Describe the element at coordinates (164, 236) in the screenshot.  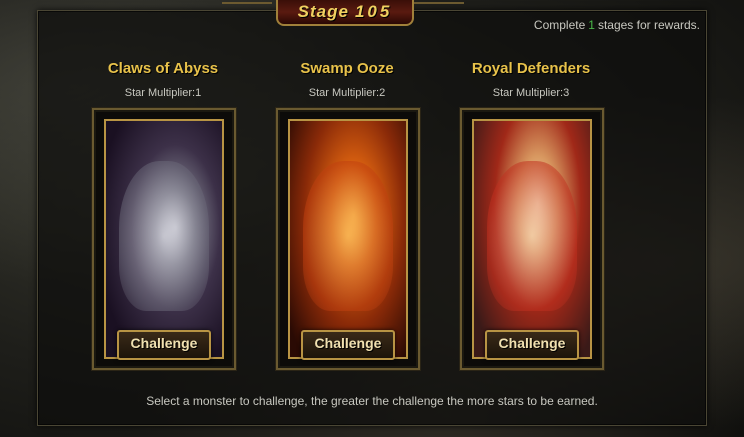
I see `werewolf-figure` at that location.